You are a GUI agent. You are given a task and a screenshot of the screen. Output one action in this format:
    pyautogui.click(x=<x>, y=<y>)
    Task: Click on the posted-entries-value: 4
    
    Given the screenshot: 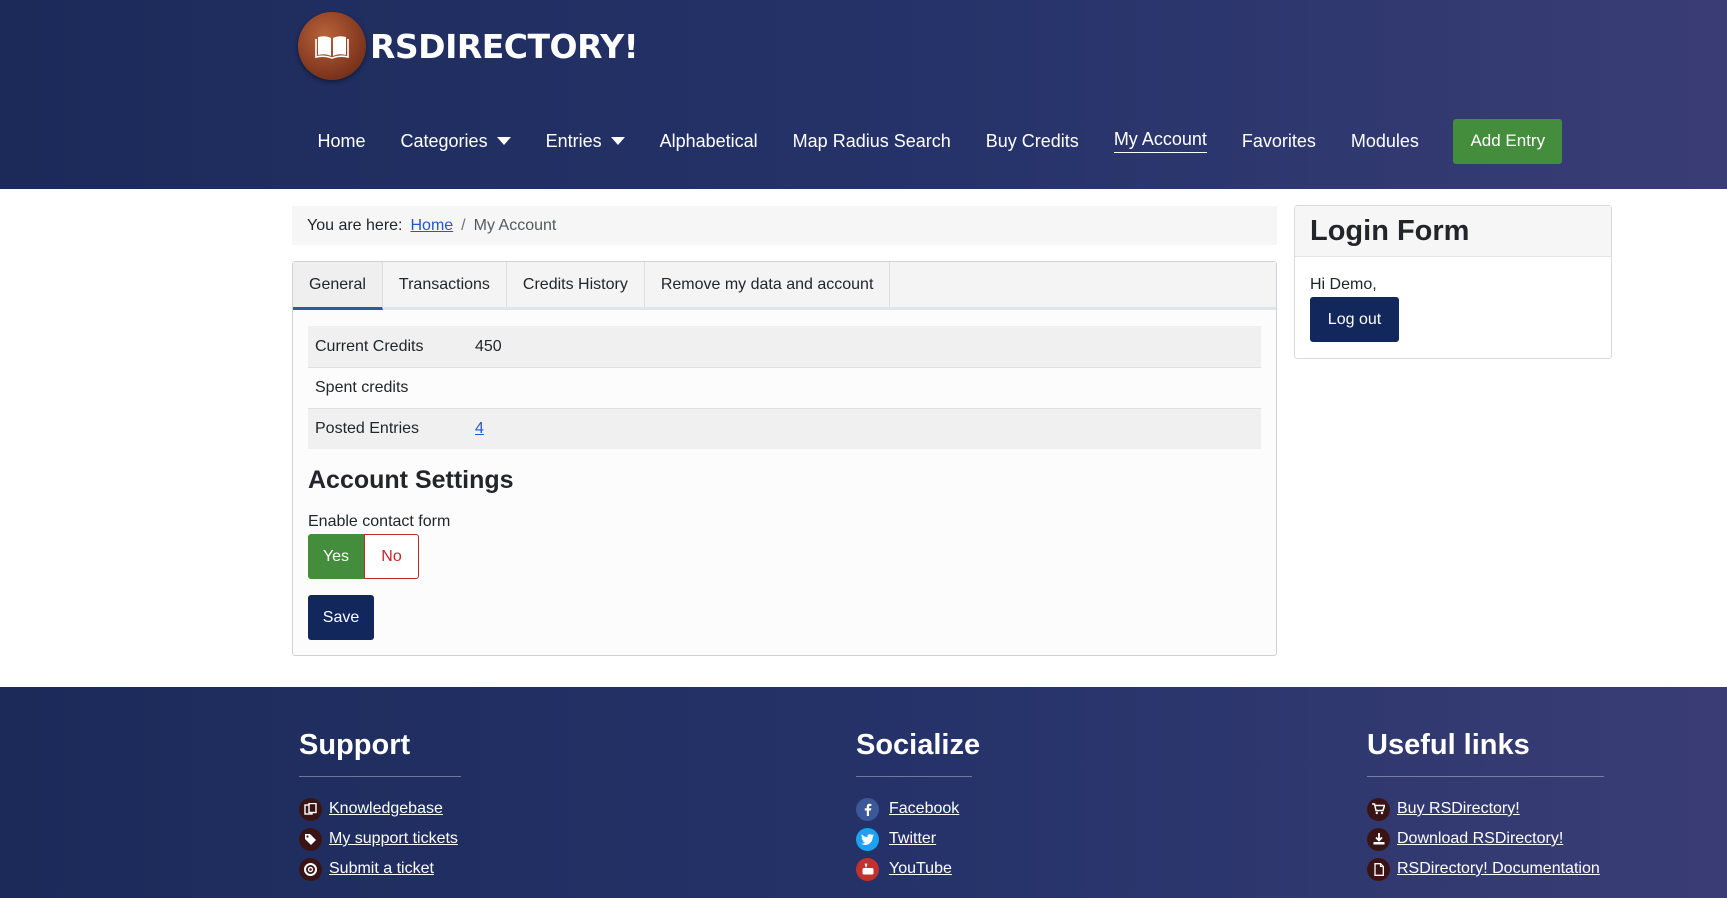 What is the action you would take?
    pyautogui.click(x=479, y=429)
    